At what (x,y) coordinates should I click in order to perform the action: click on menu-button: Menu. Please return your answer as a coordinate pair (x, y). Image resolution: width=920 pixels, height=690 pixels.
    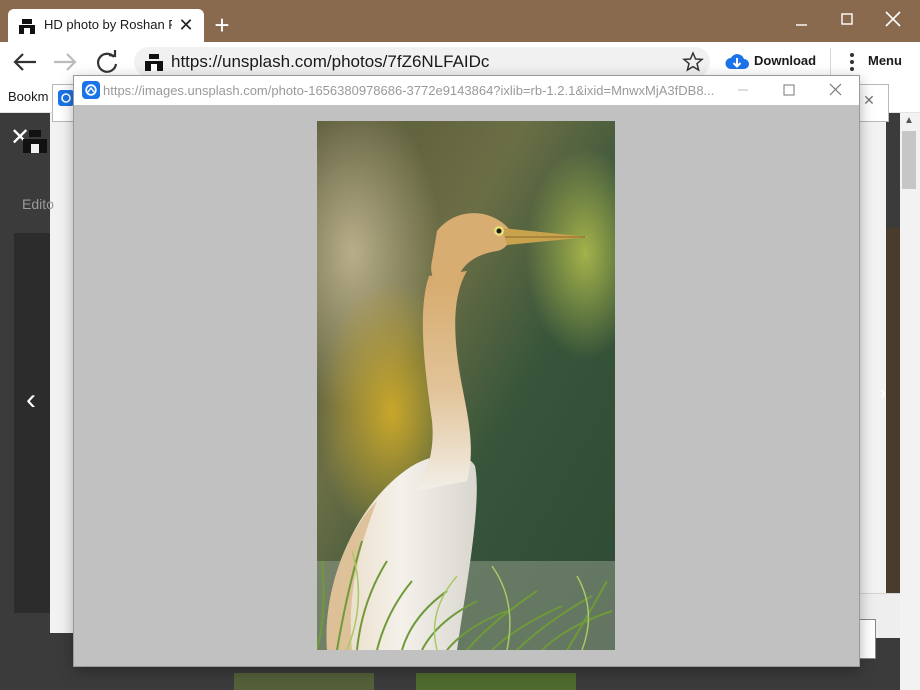
    Looking at the image, I should click on (881, 62).